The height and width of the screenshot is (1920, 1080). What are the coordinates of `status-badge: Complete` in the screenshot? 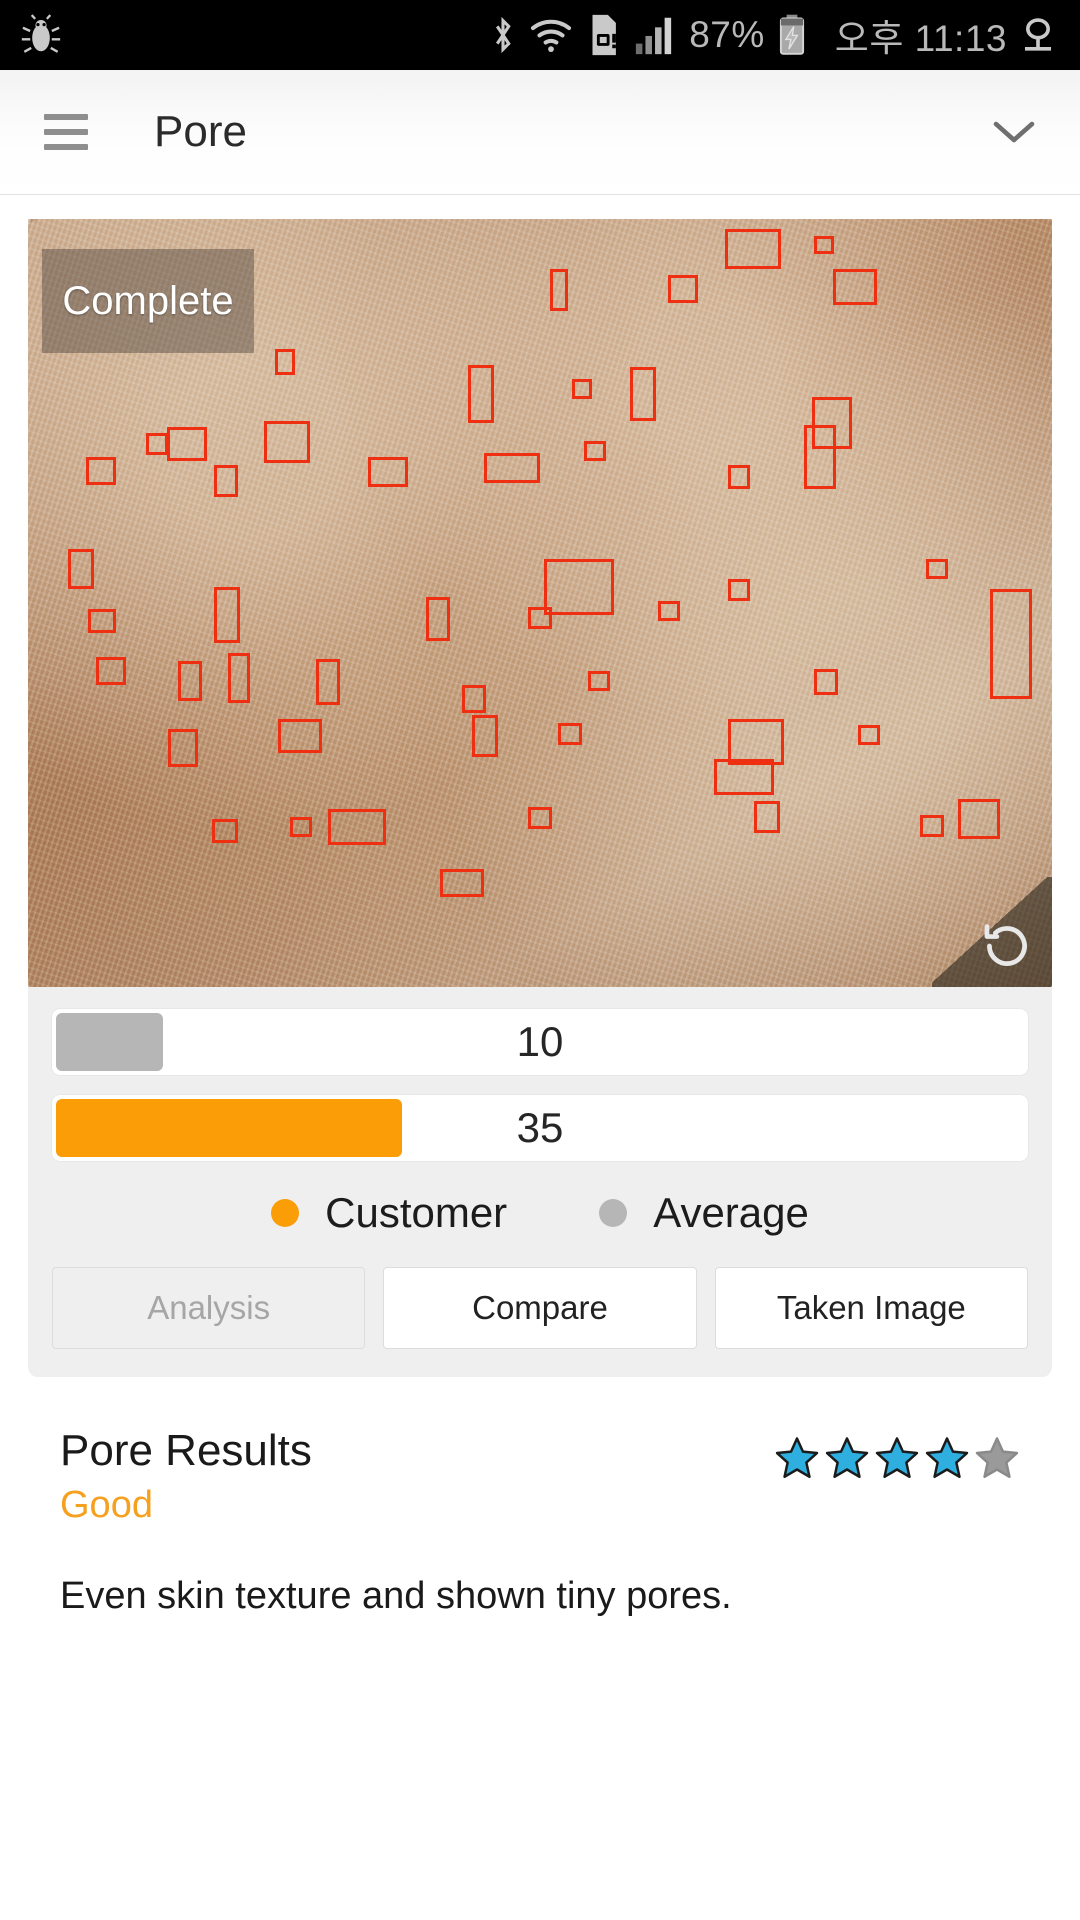 It's located at (148, 301).